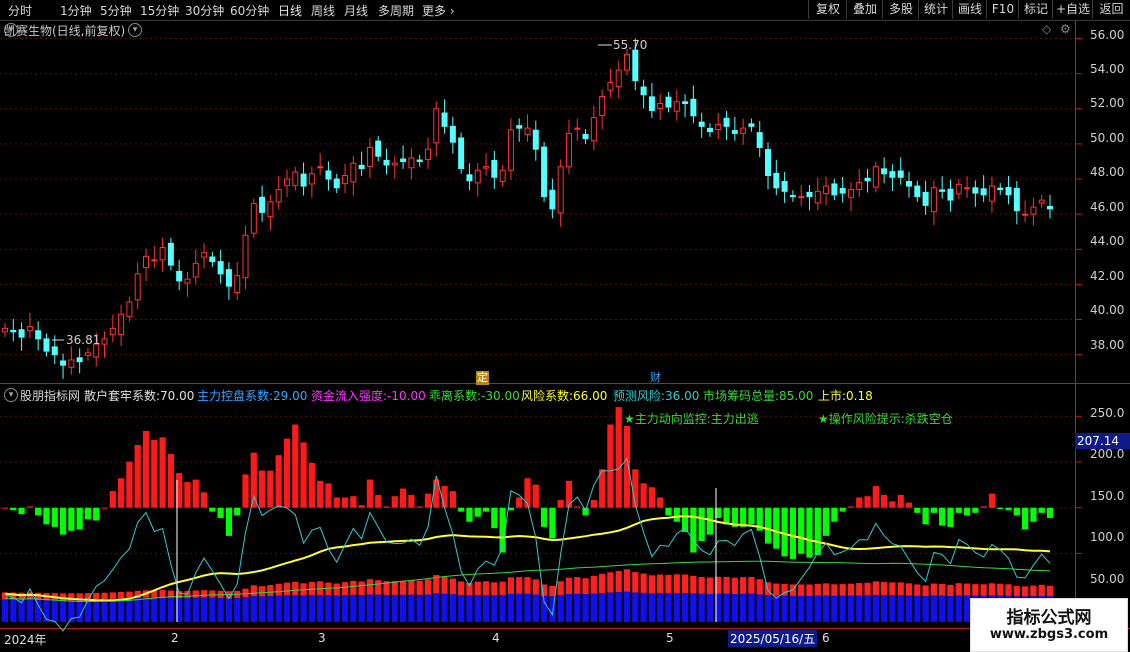  I want to click on indicator-tick-label: 200.0, so click(1107, 454).